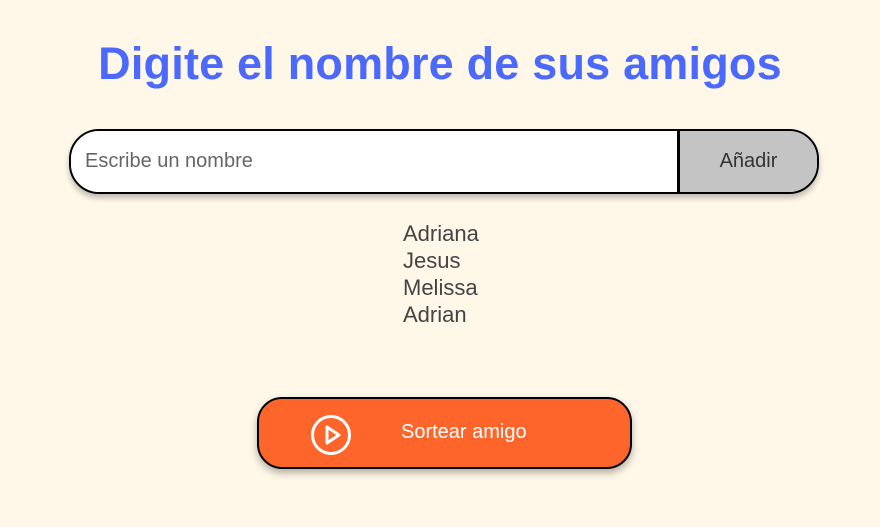 This screenshot has width=880, height=527. Describe the element at coordinates (440, 63) in the screenshot. I see `page-title: Digite el nombre de sus amigos` at that location.